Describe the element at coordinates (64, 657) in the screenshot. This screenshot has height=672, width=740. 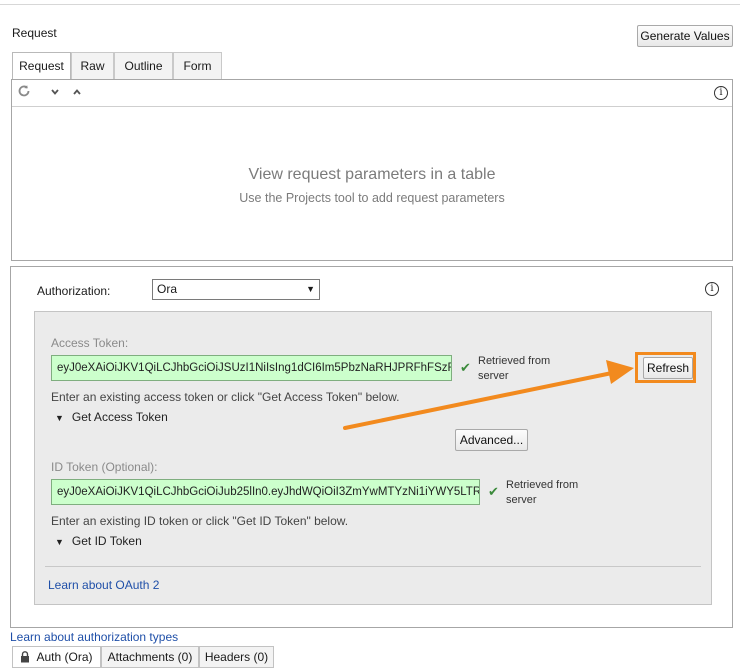
I see `tab-auth-label: Auth (Ora)` at that location.